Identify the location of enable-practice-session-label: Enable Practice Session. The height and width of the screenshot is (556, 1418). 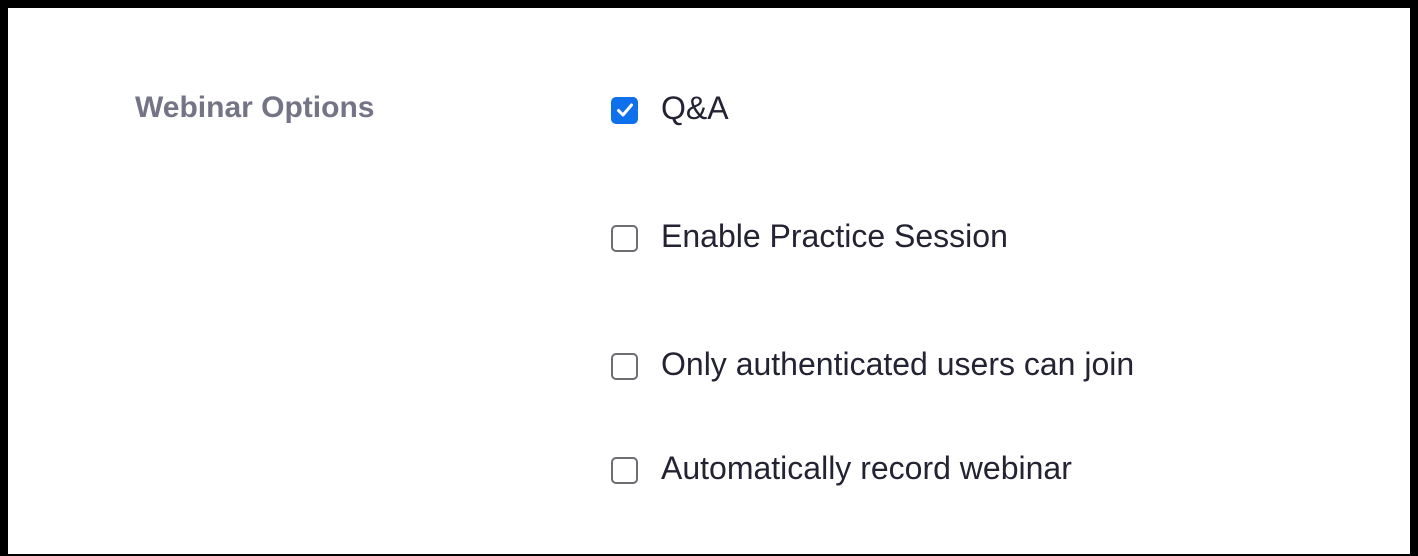
(834, 236).